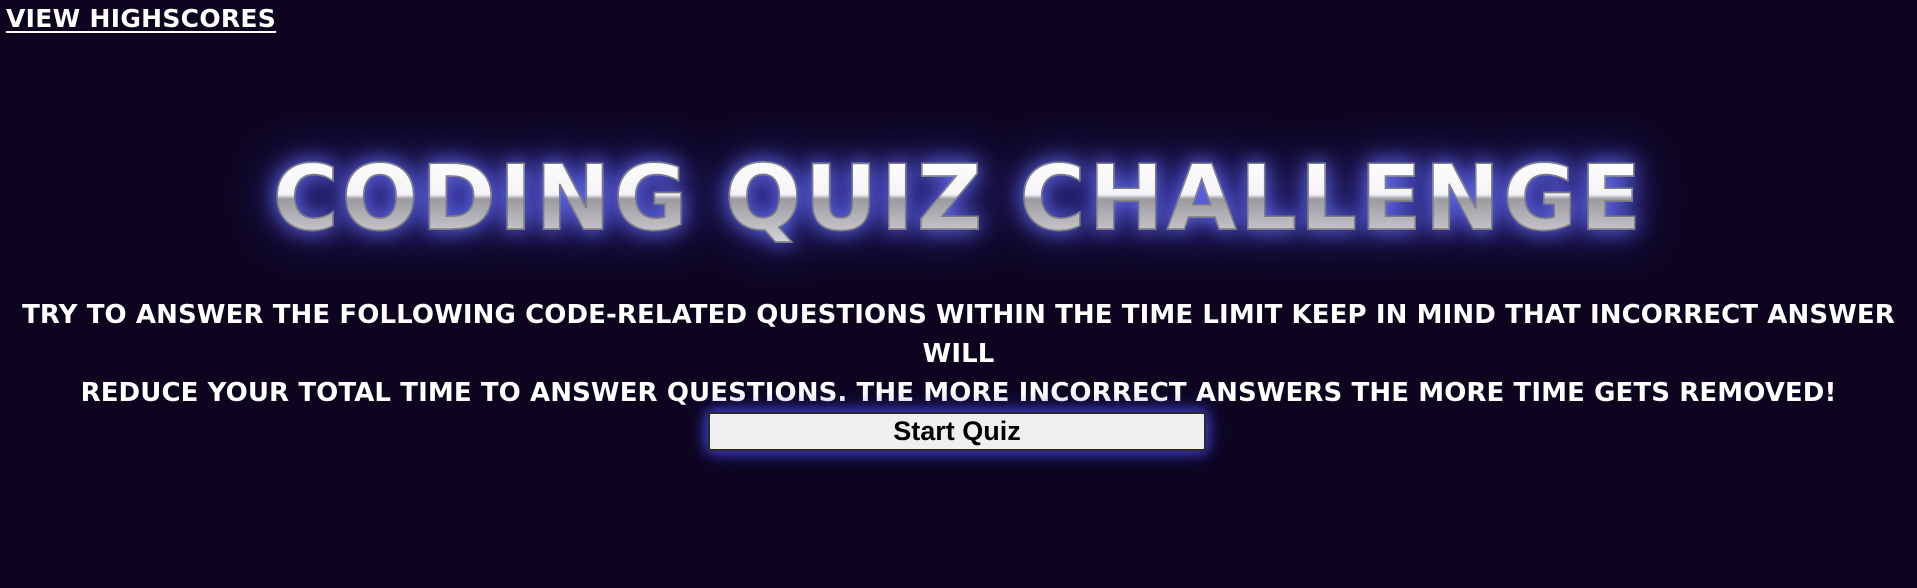  I want to click on start-button-container: Start Quiz, so click(957, 431).